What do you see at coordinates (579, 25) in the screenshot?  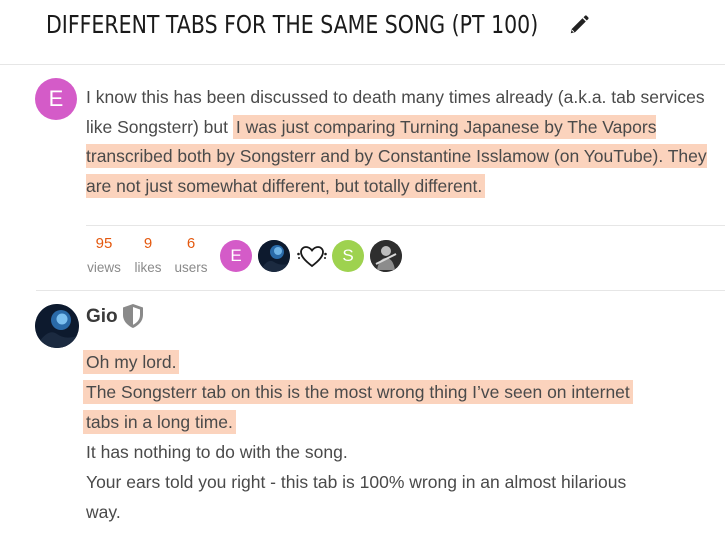 I see `pencil-icon` at bounding box center [579, 25].